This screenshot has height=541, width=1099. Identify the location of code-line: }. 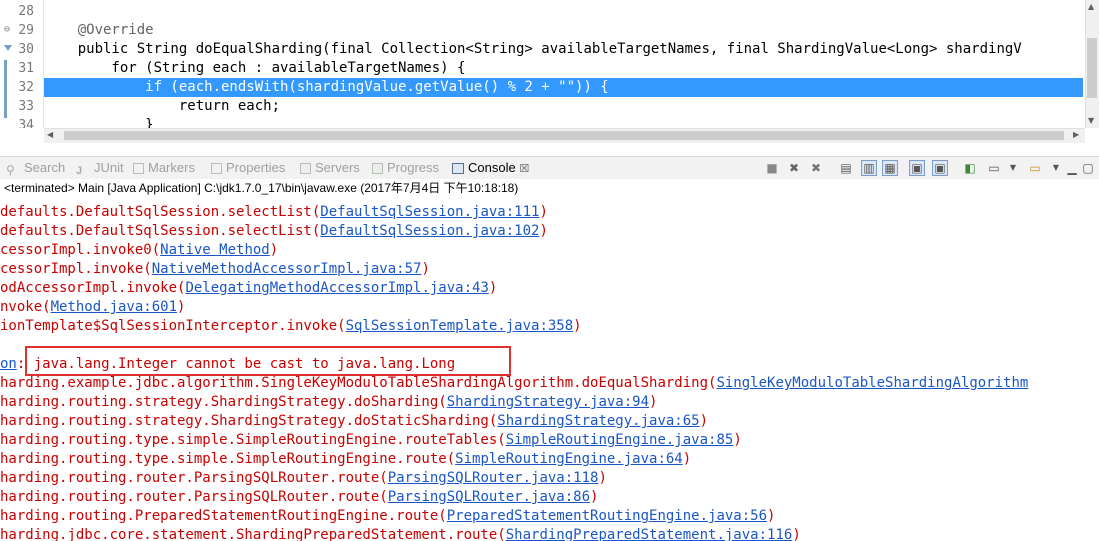
(563, 122).